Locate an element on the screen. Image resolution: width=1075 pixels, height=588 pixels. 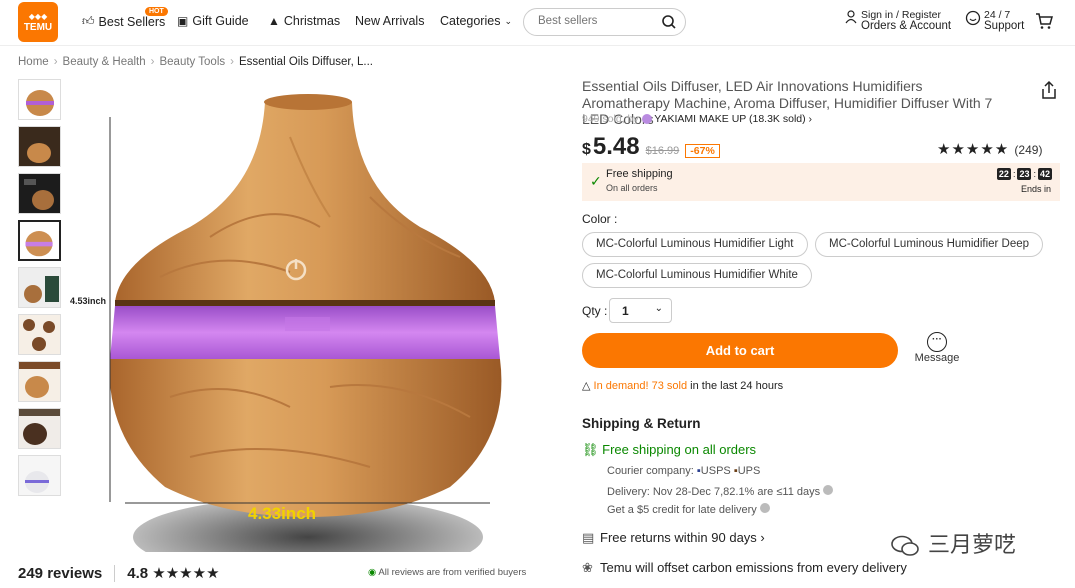
wechat-icon is located at coordinates (905, 545).